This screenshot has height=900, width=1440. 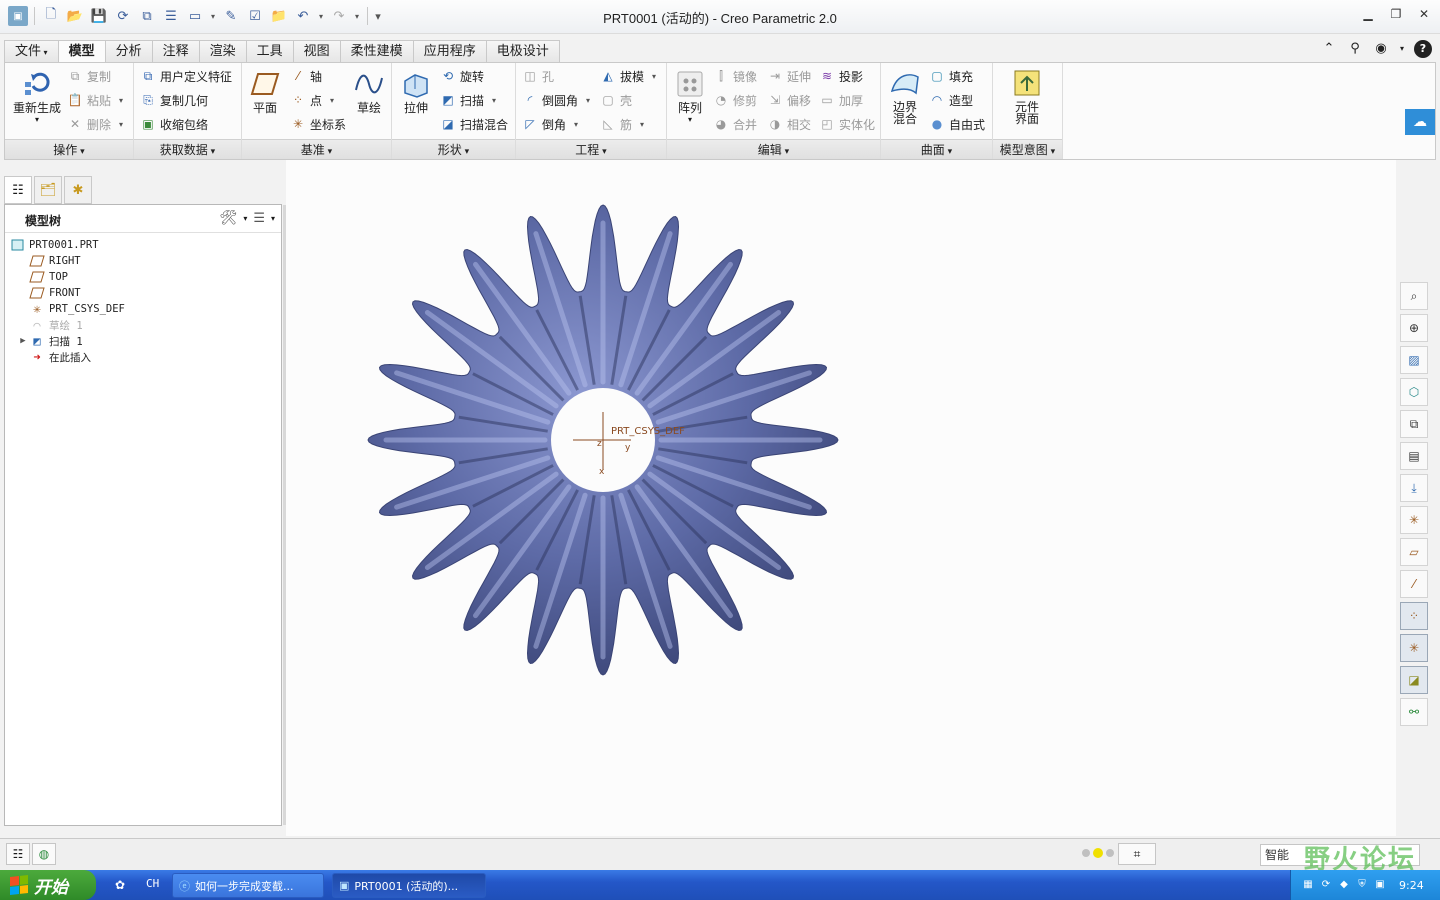 What do you see at coordinates (957, 124) in the screenshot?
I see `freestyle-button: ● 自由式` at bounding box center [957, 124].